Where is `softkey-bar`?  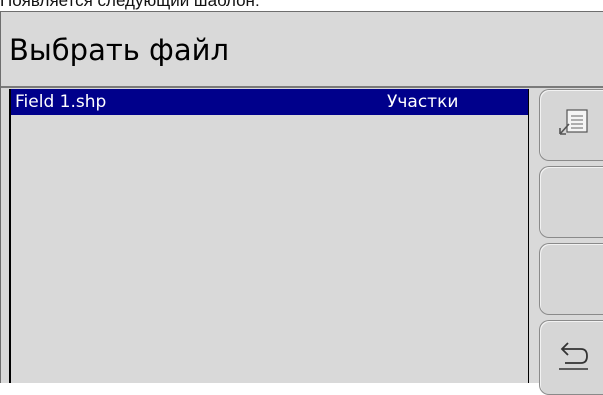 softkey-bar is located at coordinates (571, 242).